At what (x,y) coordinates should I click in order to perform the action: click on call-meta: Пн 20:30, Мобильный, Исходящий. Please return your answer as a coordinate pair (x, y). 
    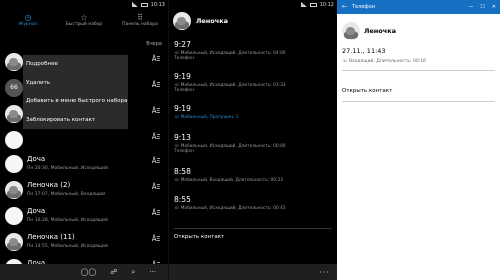
    Looking at the image, I should click on (67, 168).